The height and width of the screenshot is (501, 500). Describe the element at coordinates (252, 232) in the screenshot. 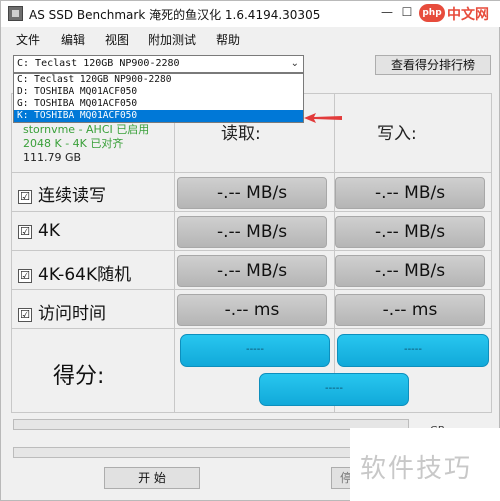

I see `4k-read-result: -.-- MB/s` at that location.